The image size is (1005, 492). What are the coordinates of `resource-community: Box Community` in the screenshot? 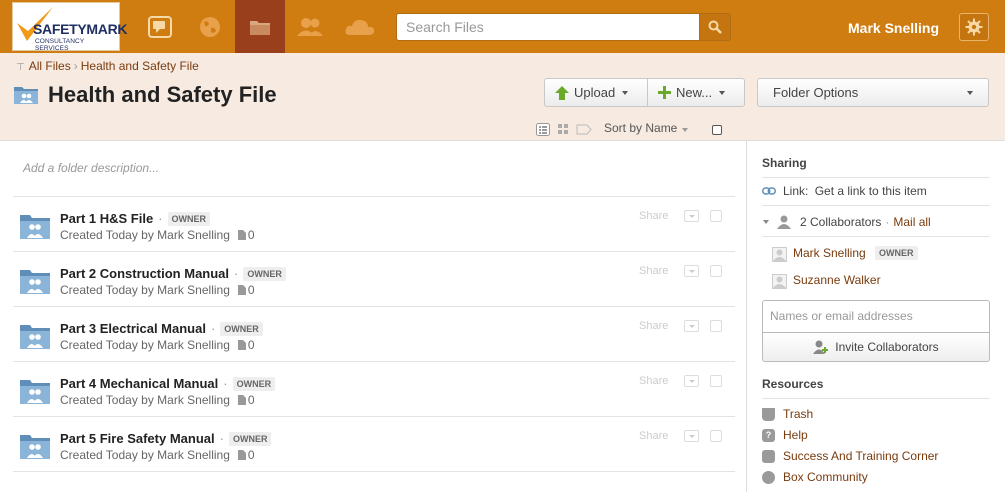 It's located at (815, 477).